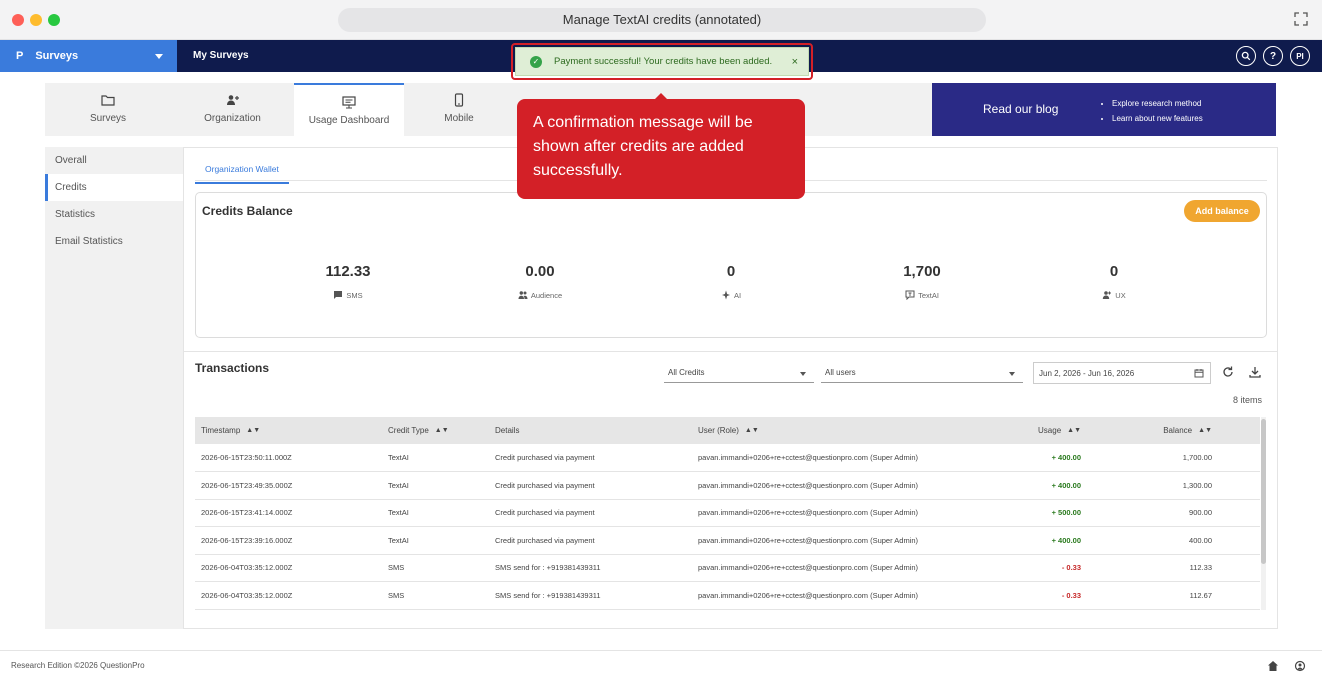 This screenshot has width=1322, height=679. I want to click on metric-value: 0.00, so click(540, 271).